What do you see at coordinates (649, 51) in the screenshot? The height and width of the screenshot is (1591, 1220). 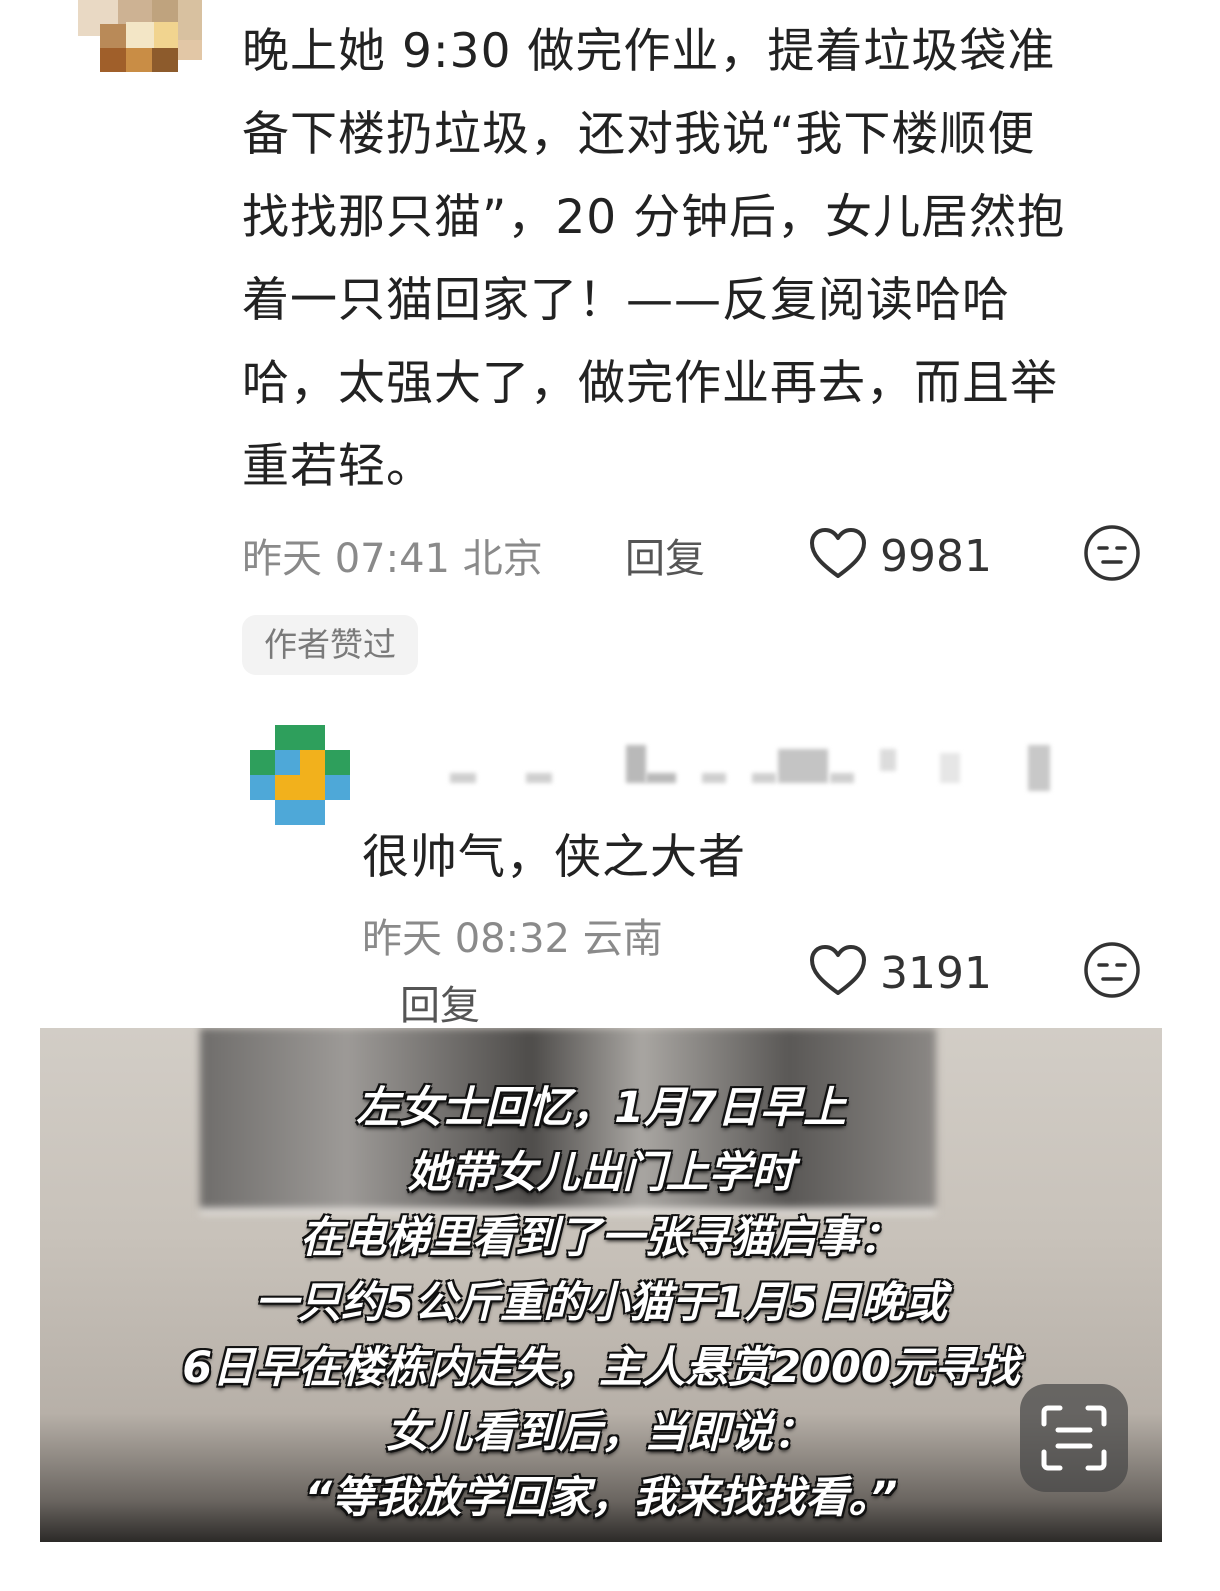 I see `comment-line: 晚上她 9:30 做完作业，提着垃圾袋准` at bounding box center [649, 51].